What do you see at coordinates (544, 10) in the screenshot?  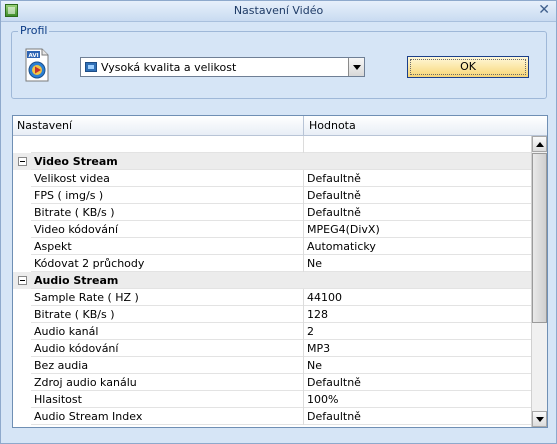 I see `close-icon: ✕` at bounding box center [544, 10].